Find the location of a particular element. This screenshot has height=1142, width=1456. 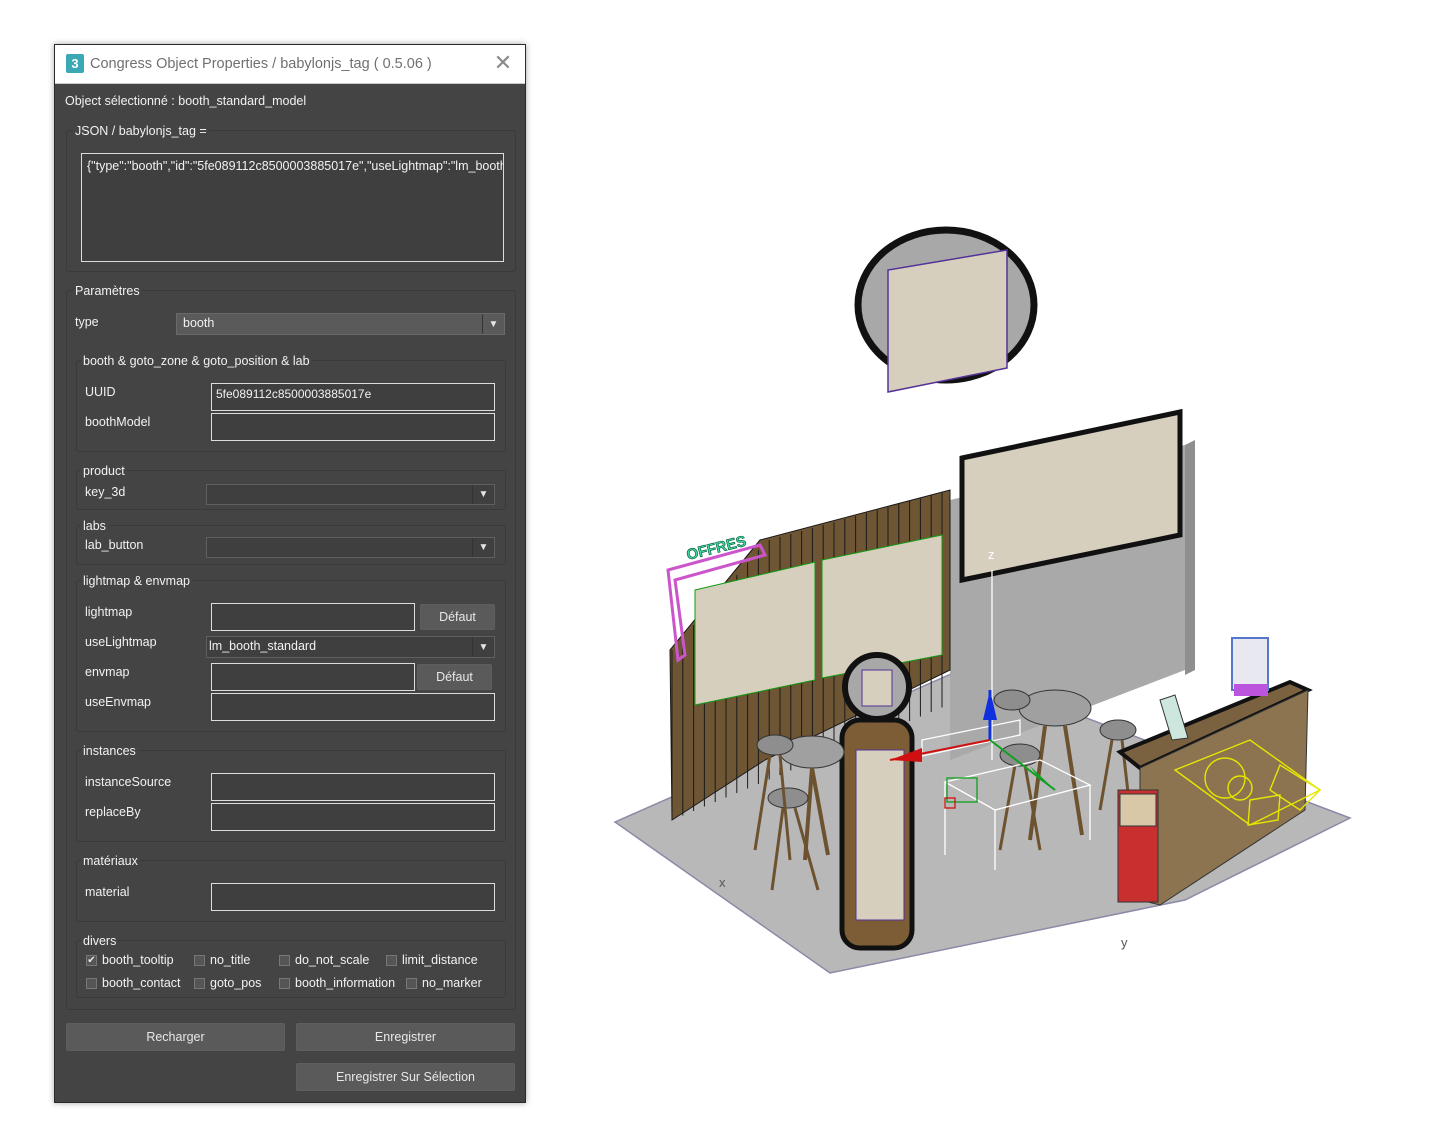

checkbox-goto-pos: goto_pos is located at coordinates (227, 983).